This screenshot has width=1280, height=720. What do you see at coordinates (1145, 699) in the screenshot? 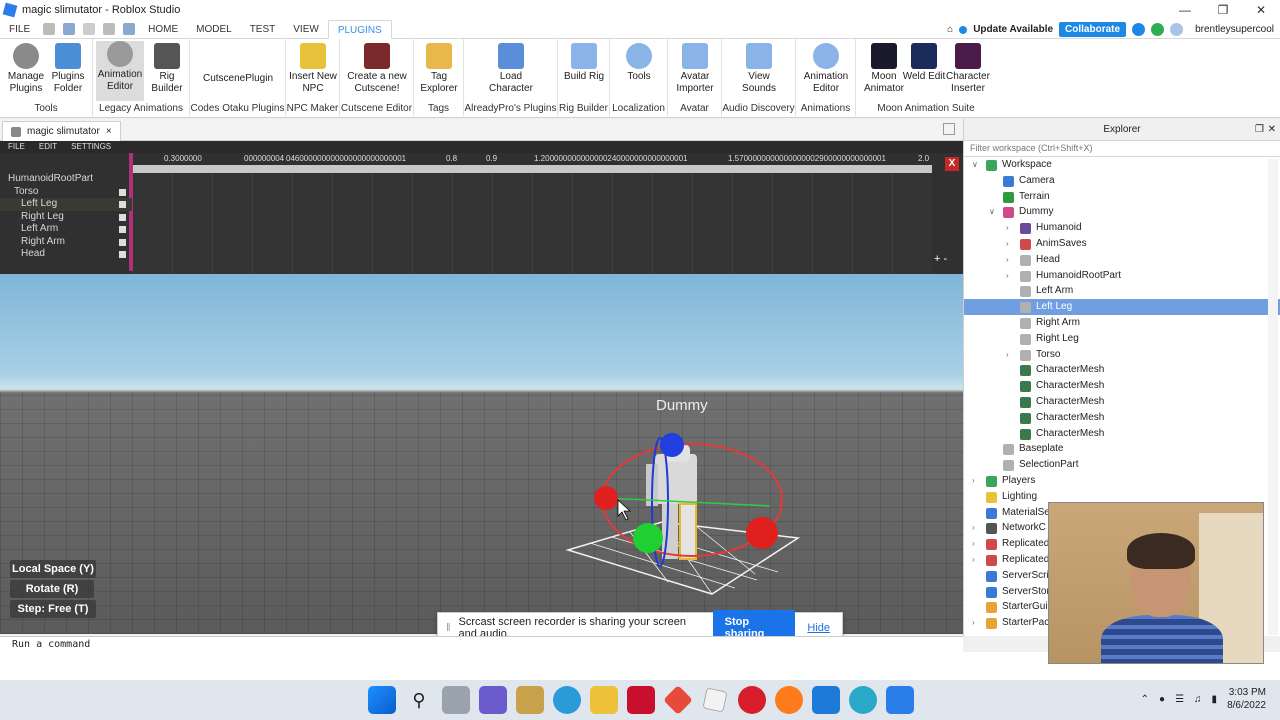
I see `chevron-up-icon: ⌃` at bounding box center [1145, 699].